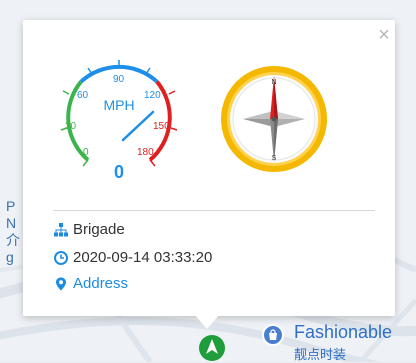 This screenshot has width=416, height=363. What do you see at coordinates (61, 258) in the screenshot?
I see `clock-icon` at bounding box center [61, 258].